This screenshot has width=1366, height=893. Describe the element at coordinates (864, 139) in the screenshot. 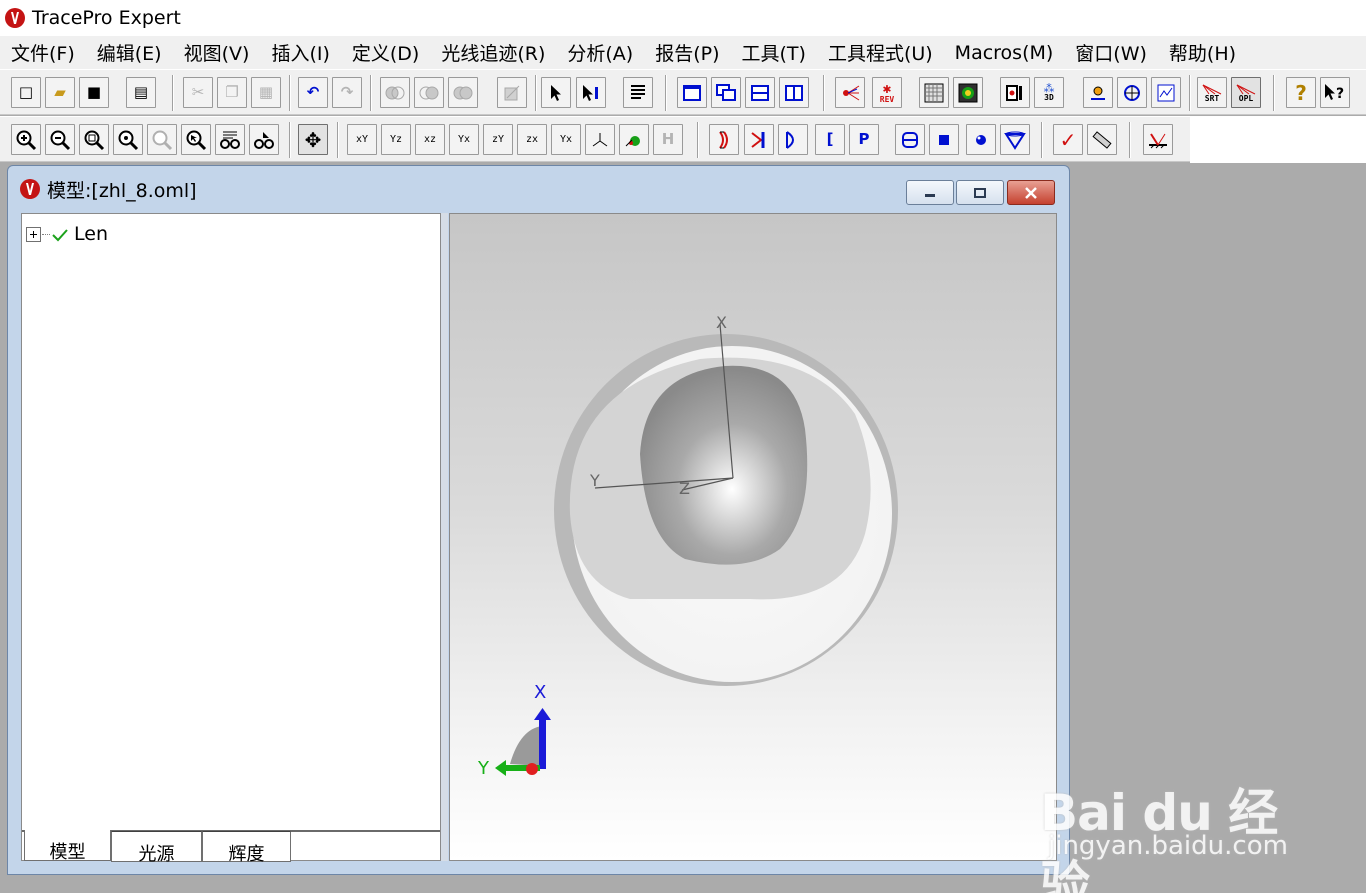

I see `insert-prism-button: P` at that location.